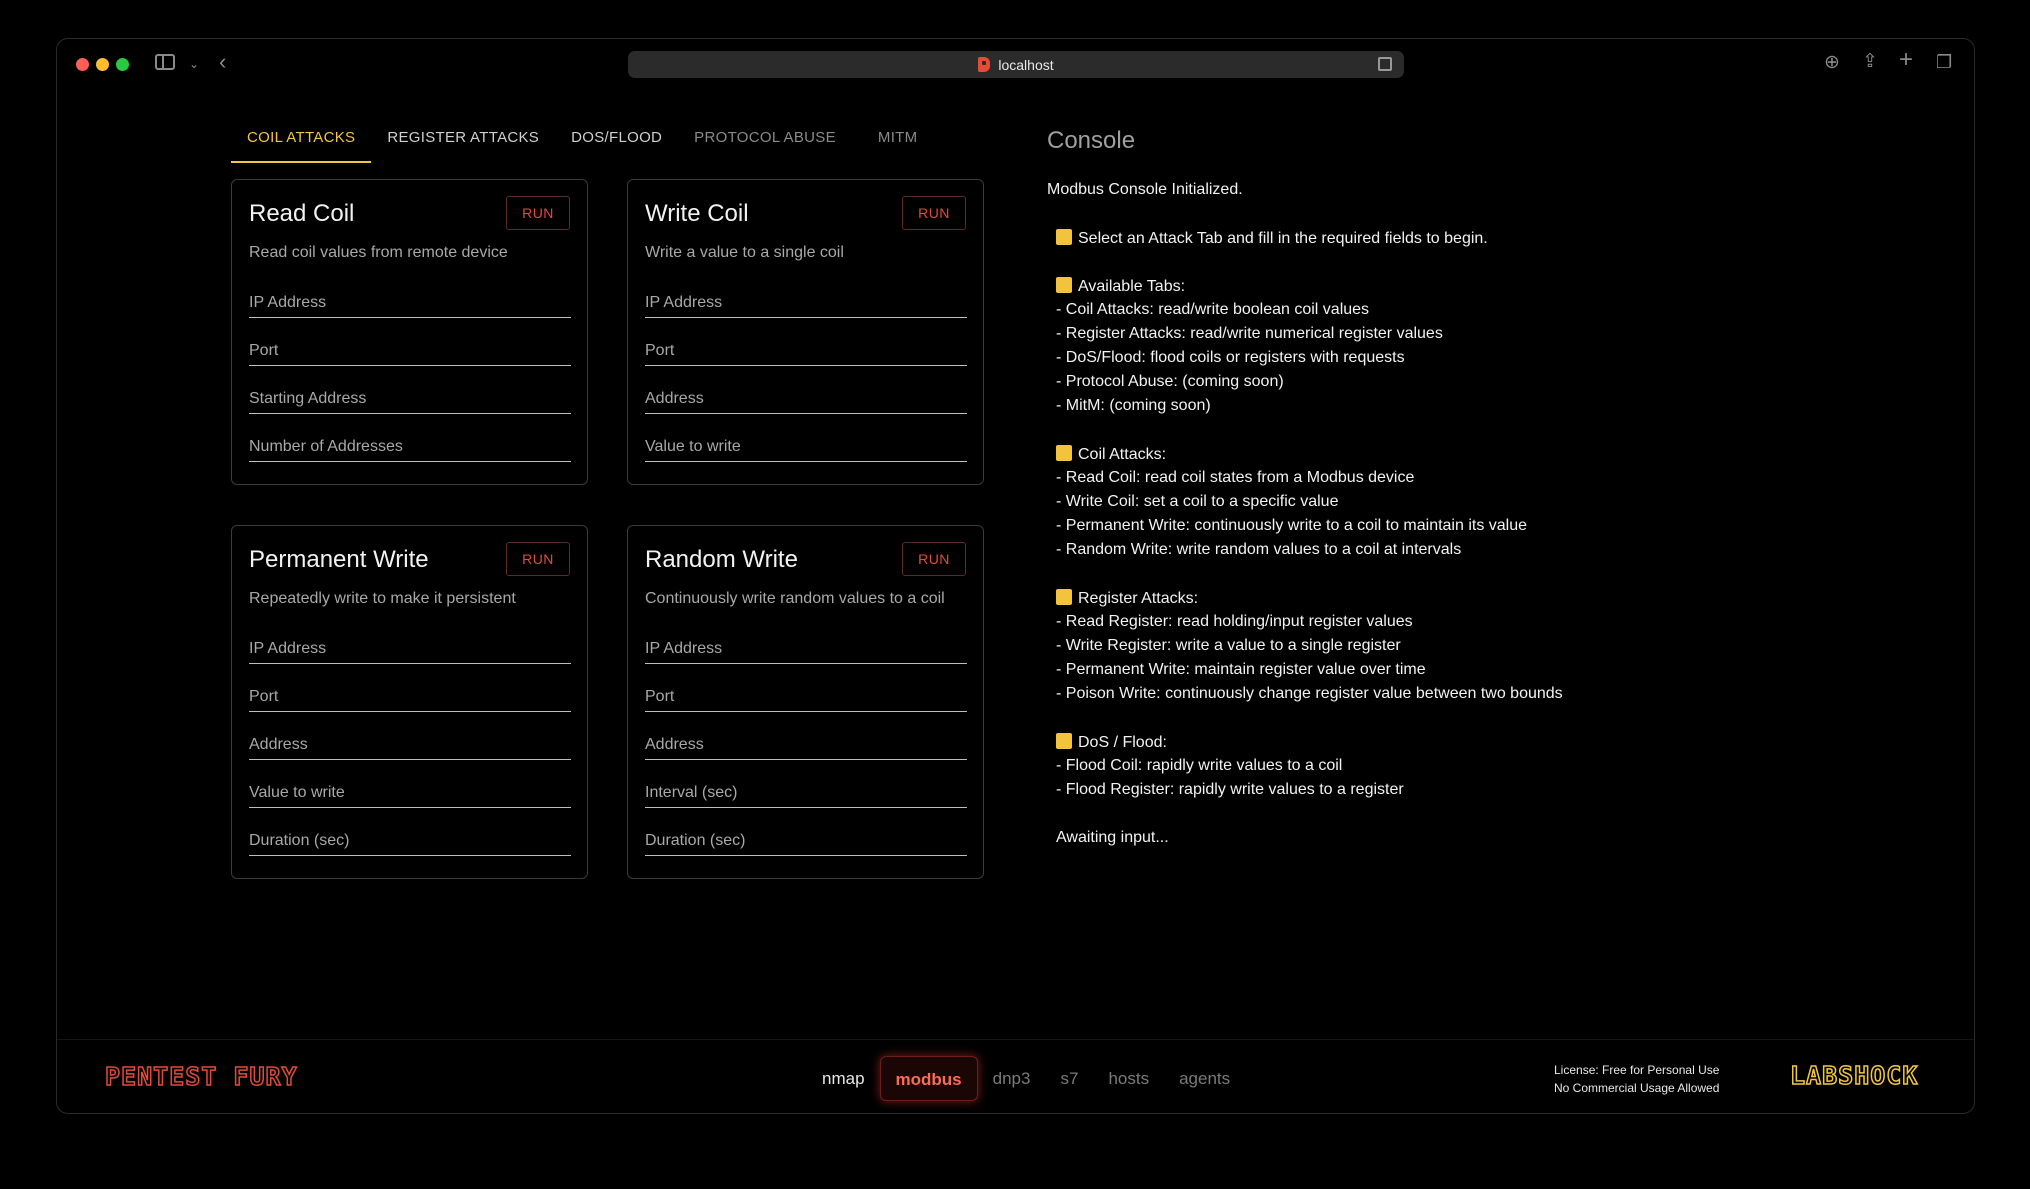 The height and width of the screenshot is (1189, 2030). What do you see at coordinates (984, 64) in the screenshot?
I see `site-favicon-icon` at bounding box center [984, 64].